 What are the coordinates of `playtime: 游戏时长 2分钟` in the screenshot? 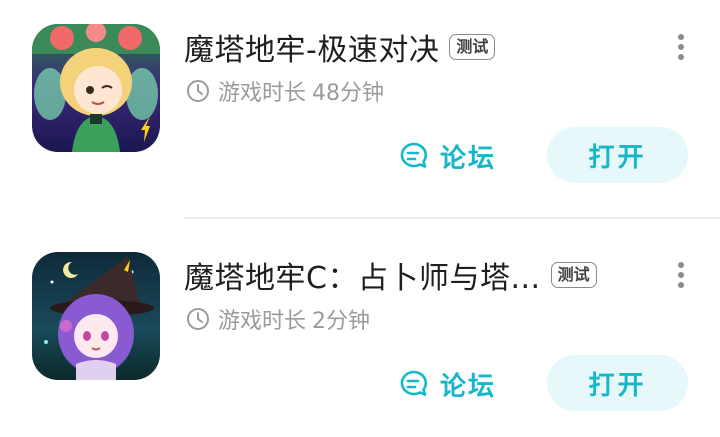 It's located at (278, 319).